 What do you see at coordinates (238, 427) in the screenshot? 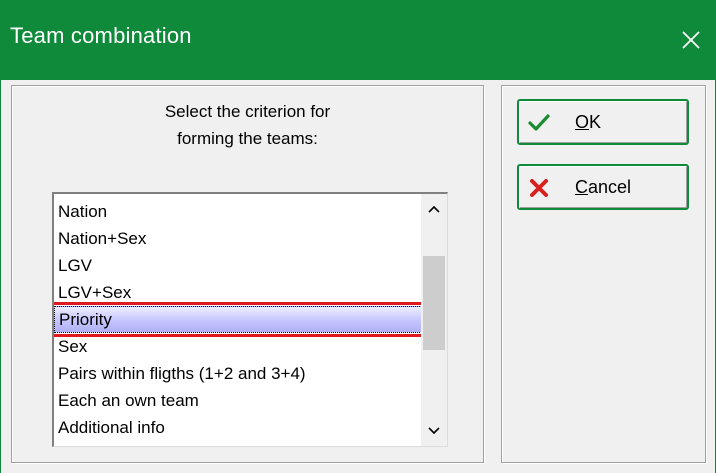
I see `list-item: Additional info` at bounding box center [238, 427].